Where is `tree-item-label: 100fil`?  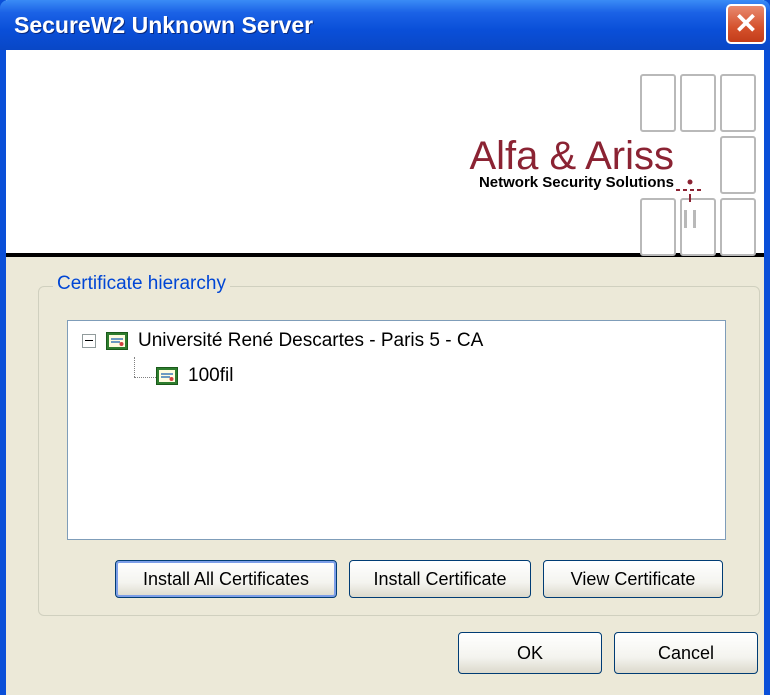 tree-item-label: 100fil is located at coordinates (211, 375).